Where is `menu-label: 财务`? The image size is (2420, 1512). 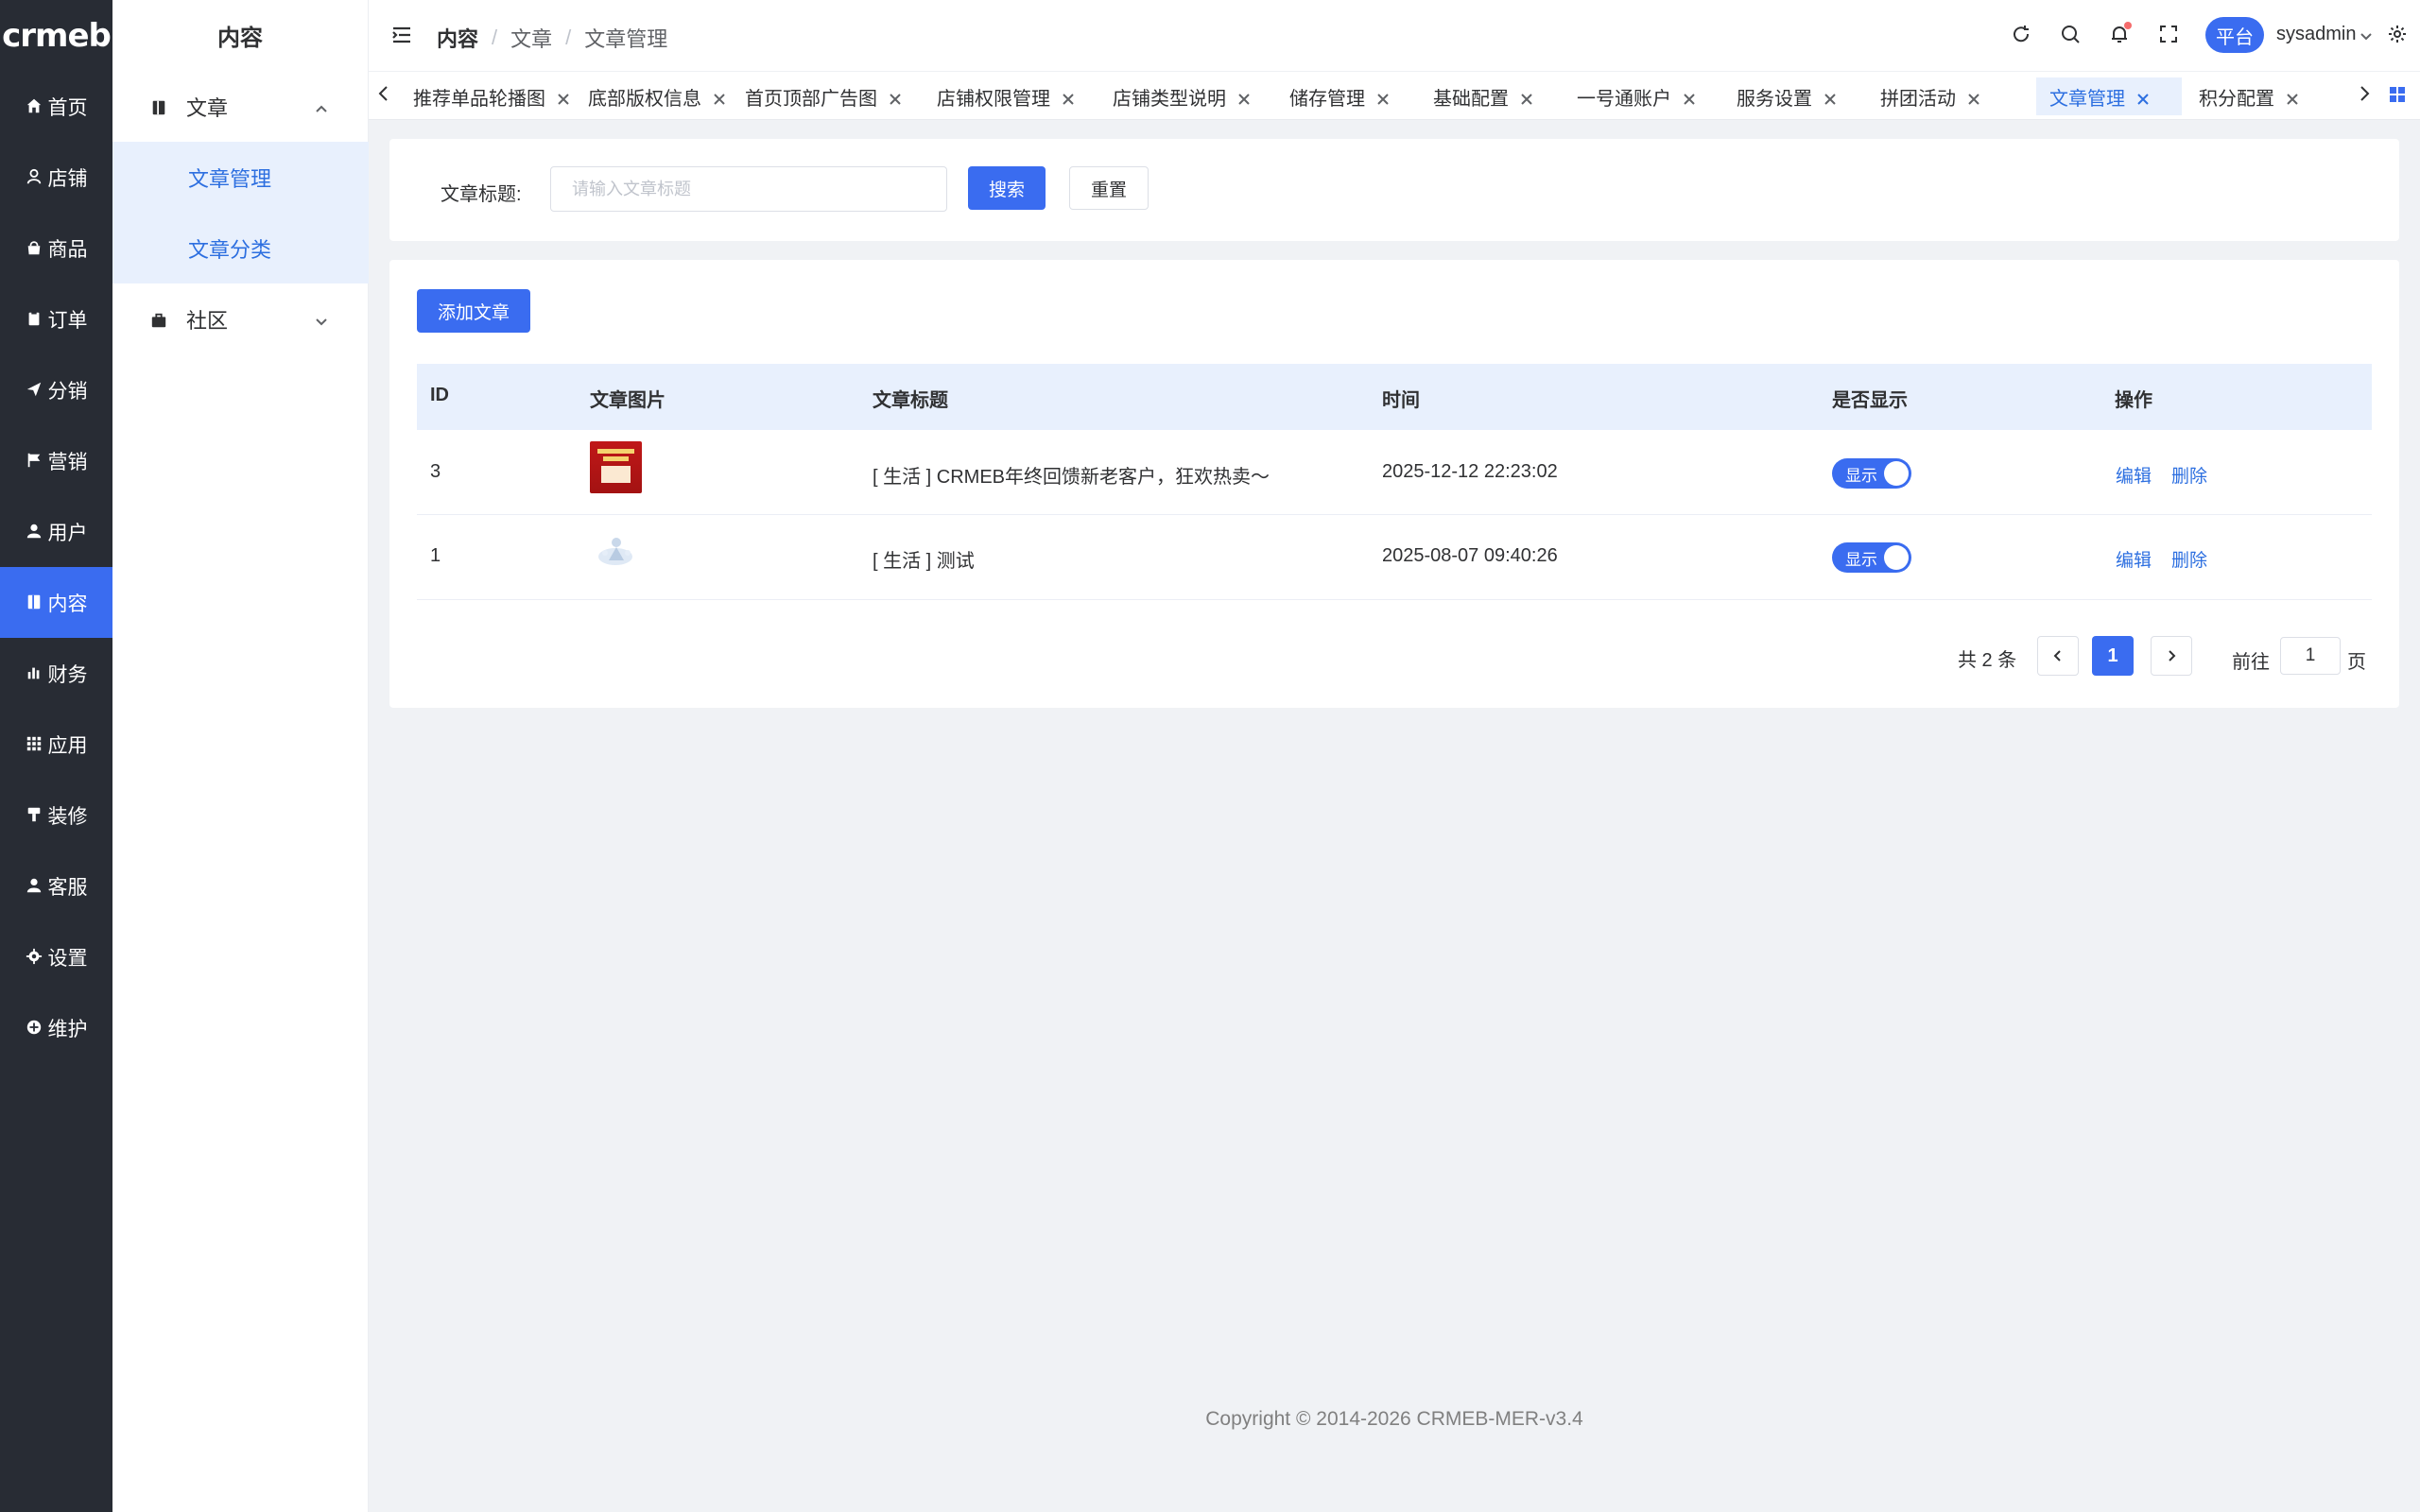
menu-label: 财务 is located at coordinates (67, 674).